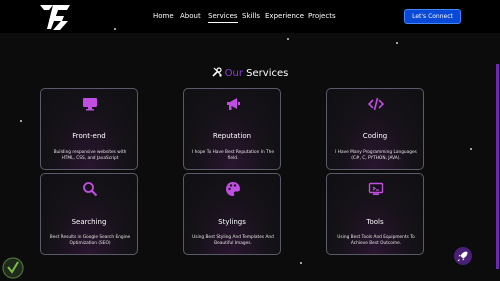 The image size is (500, 281). Describe the element at coordinates (432, 16) in the screenshot. I see `lets-connect-button: Let's Connect` at that location.